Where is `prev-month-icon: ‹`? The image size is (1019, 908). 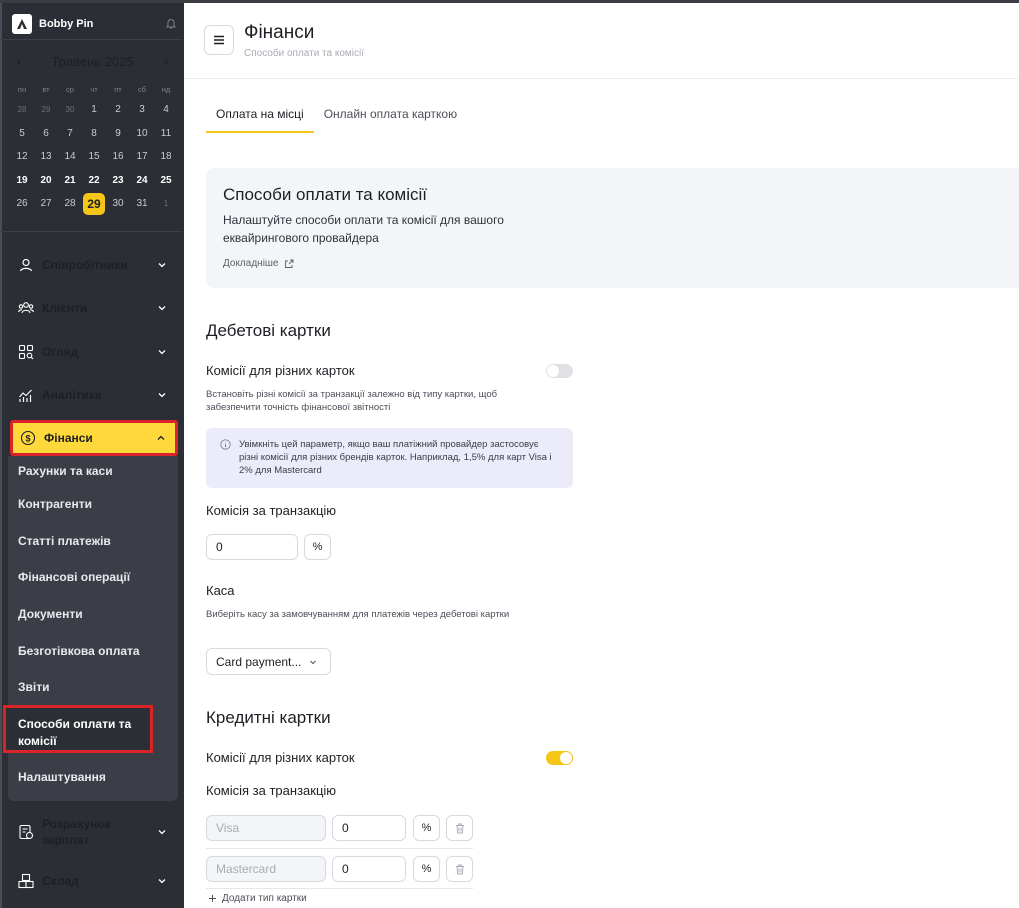
prev-month-icon: ‹ is located at coordinates (19, 61).